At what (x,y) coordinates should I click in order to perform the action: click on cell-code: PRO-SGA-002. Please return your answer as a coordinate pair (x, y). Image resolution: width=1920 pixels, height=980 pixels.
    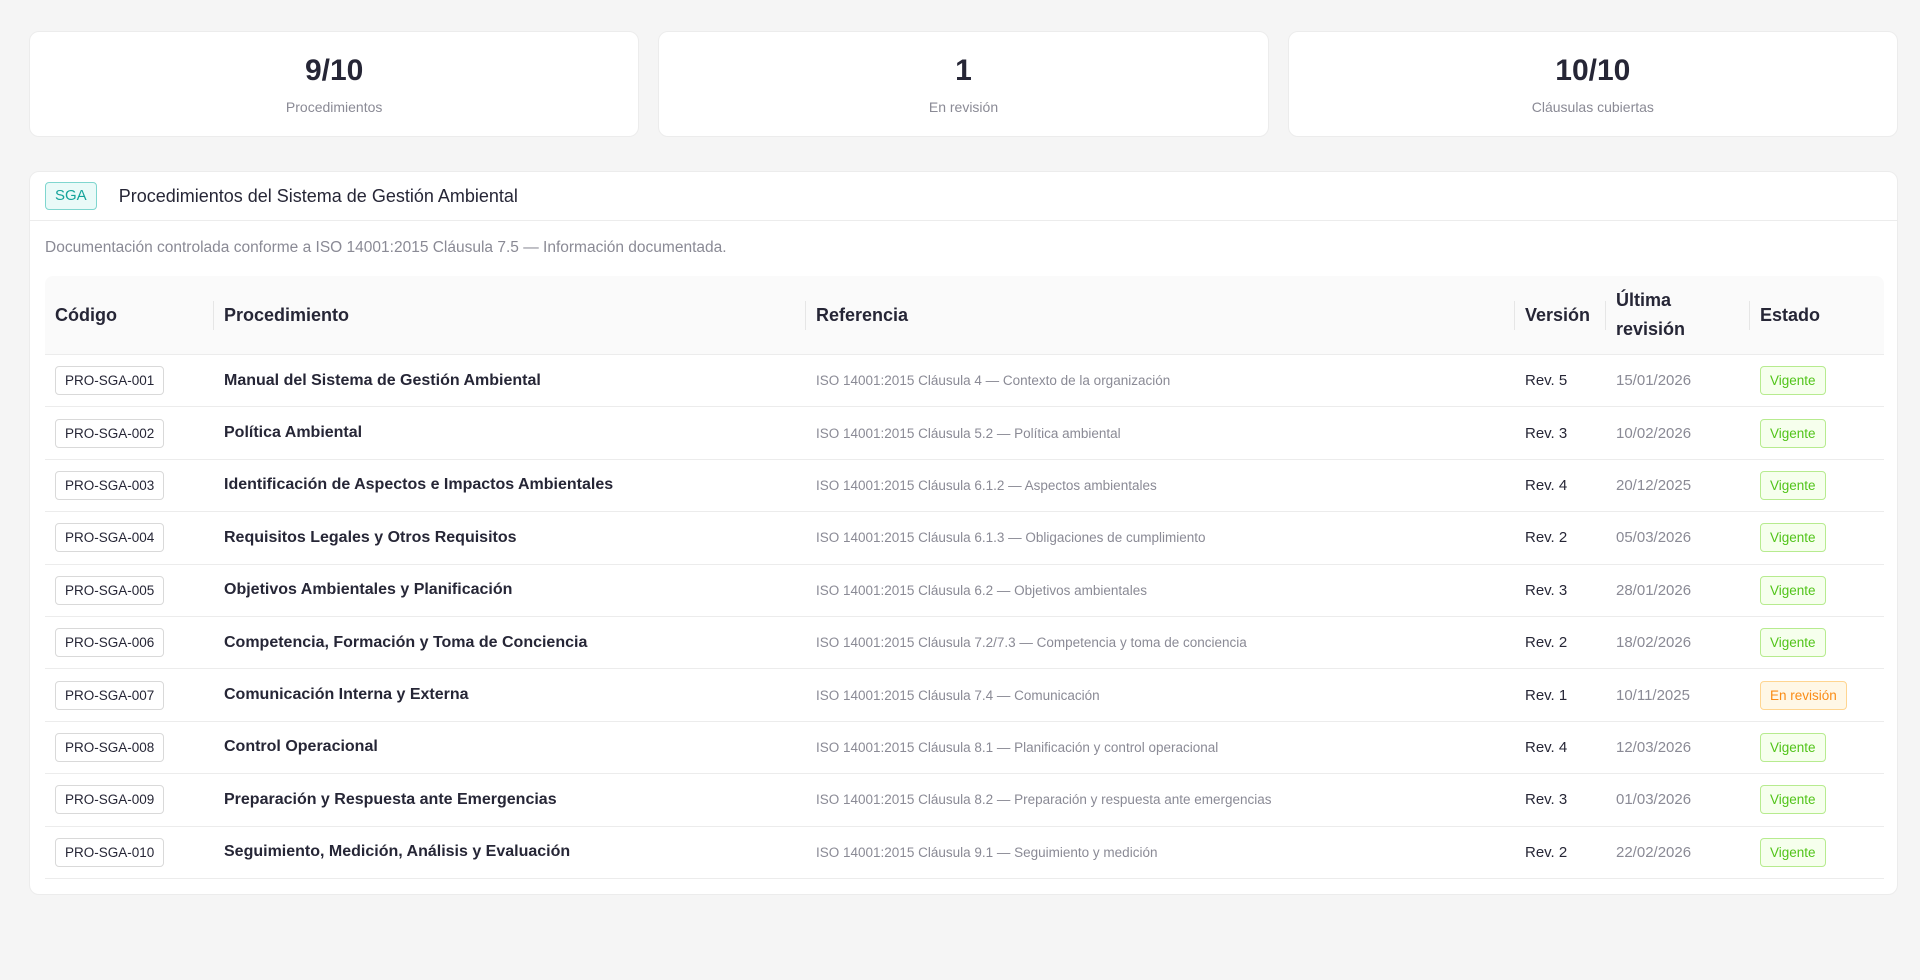
    Looking at the image, I should click on (129, 433).